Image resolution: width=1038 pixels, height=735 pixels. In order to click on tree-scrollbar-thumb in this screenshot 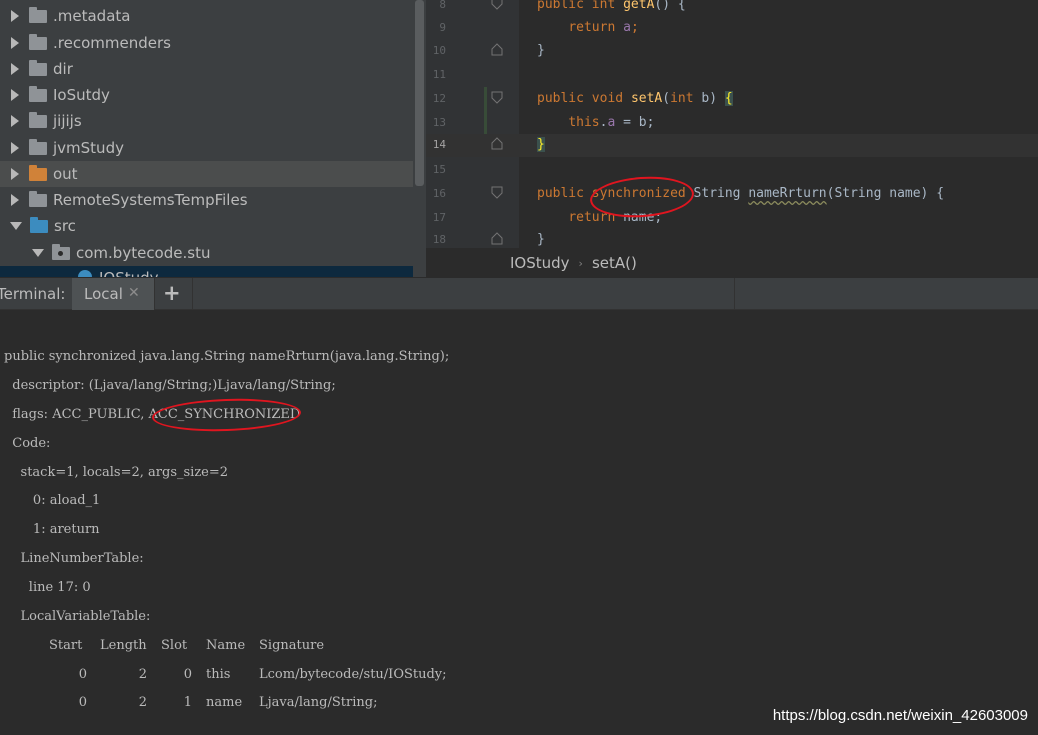, I will do `click(419, 93)`.